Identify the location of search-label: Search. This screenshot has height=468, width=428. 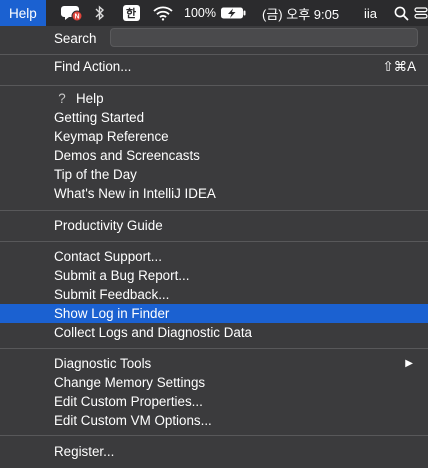
(75, 38).